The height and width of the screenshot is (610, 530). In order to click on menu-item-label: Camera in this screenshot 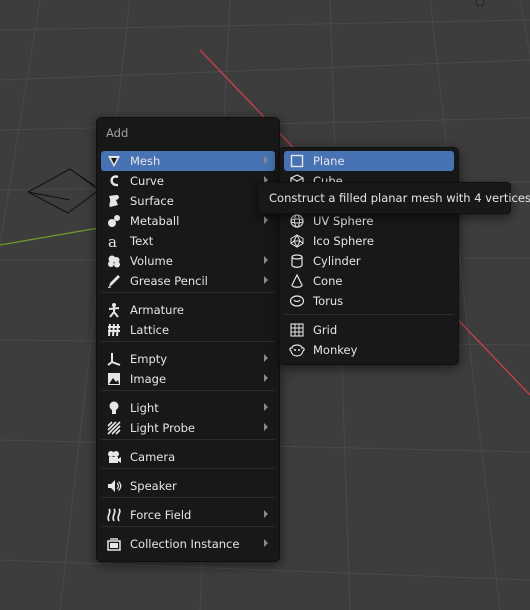, I will do `click(153, 457)`.